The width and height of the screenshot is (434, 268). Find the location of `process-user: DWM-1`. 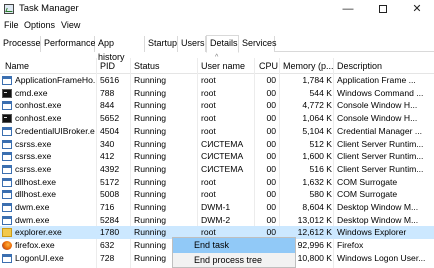

process-user: DWM-1 is located at coordinates (216, 207).